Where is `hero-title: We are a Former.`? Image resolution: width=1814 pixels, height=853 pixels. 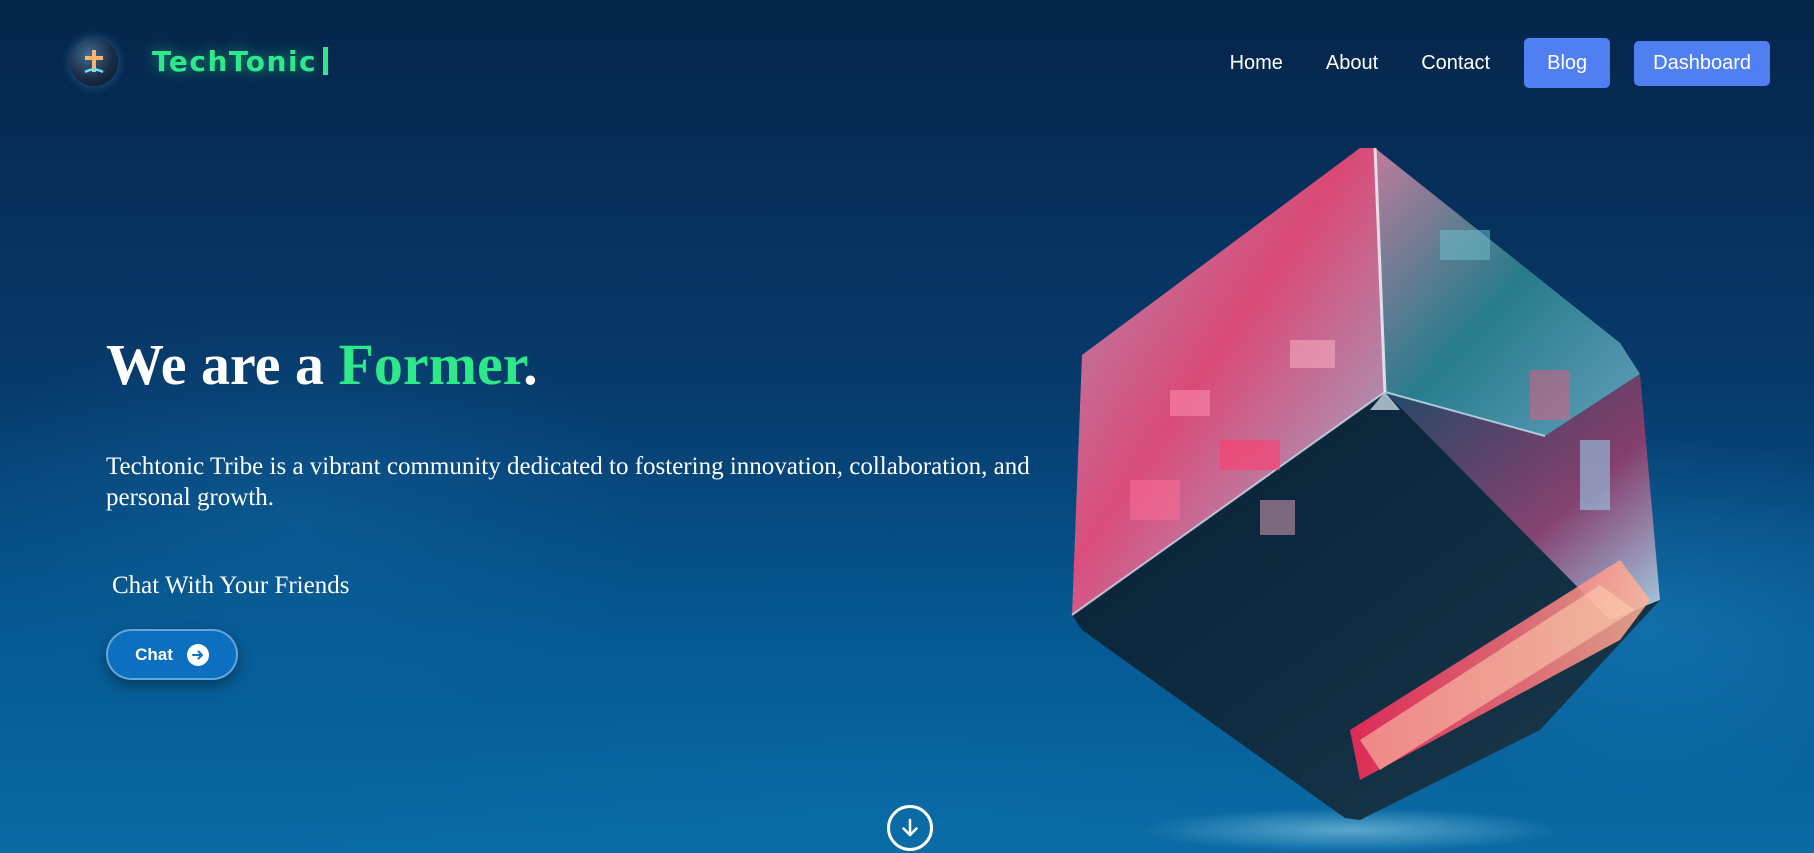 hero-title: We are a Former. is located at coordinates (322, 365).